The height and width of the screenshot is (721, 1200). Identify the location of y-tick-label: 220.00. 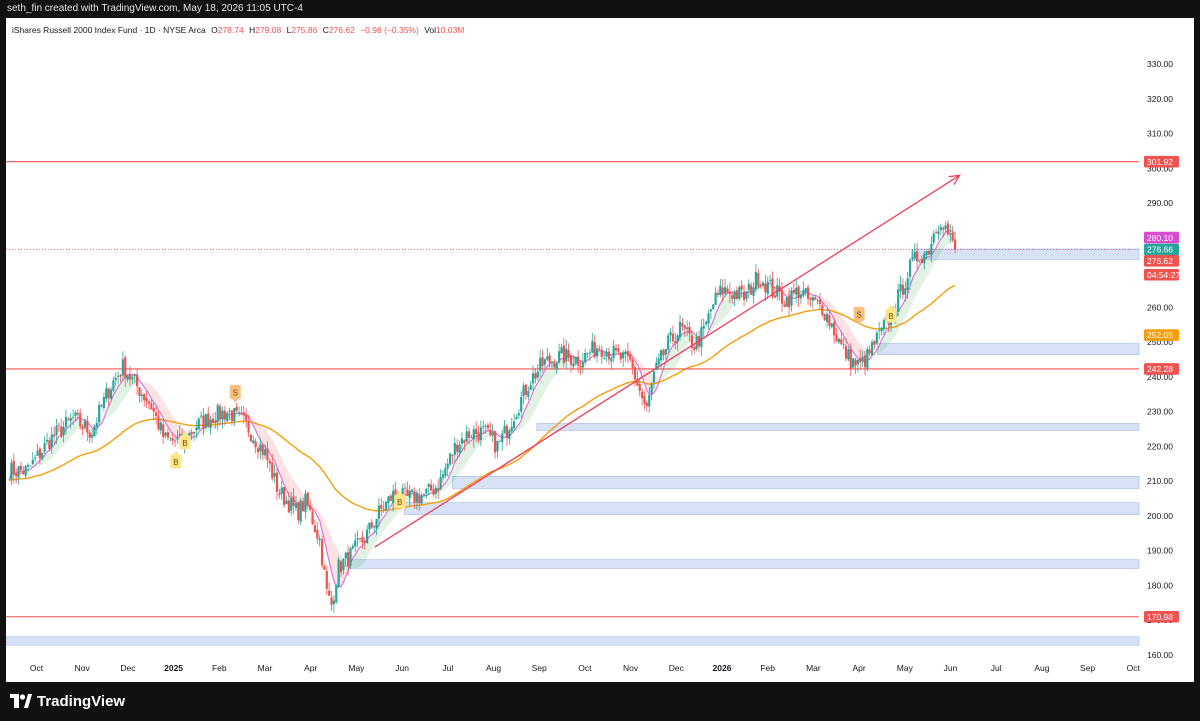
(1160, 446).